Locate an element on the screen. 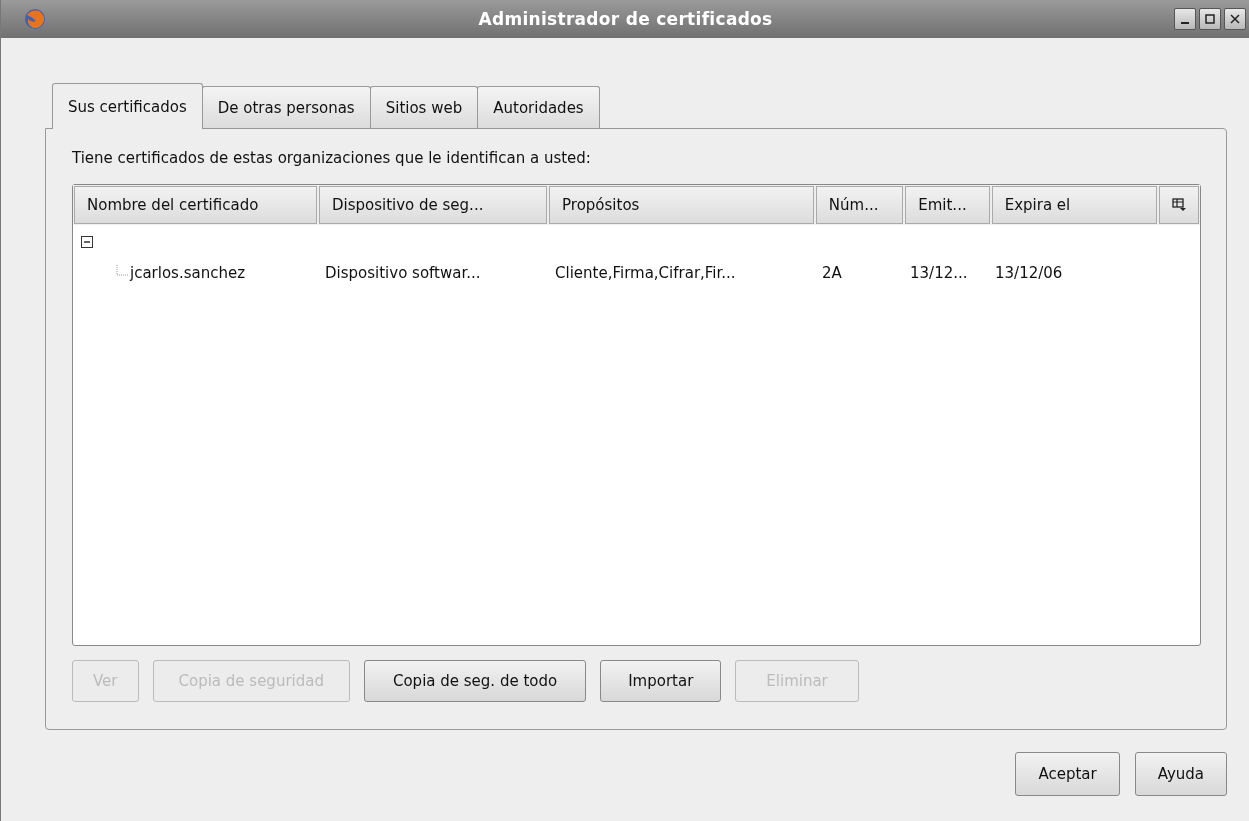 The image size is (1249, 821). tree-line is located at coordinates (122, 272).